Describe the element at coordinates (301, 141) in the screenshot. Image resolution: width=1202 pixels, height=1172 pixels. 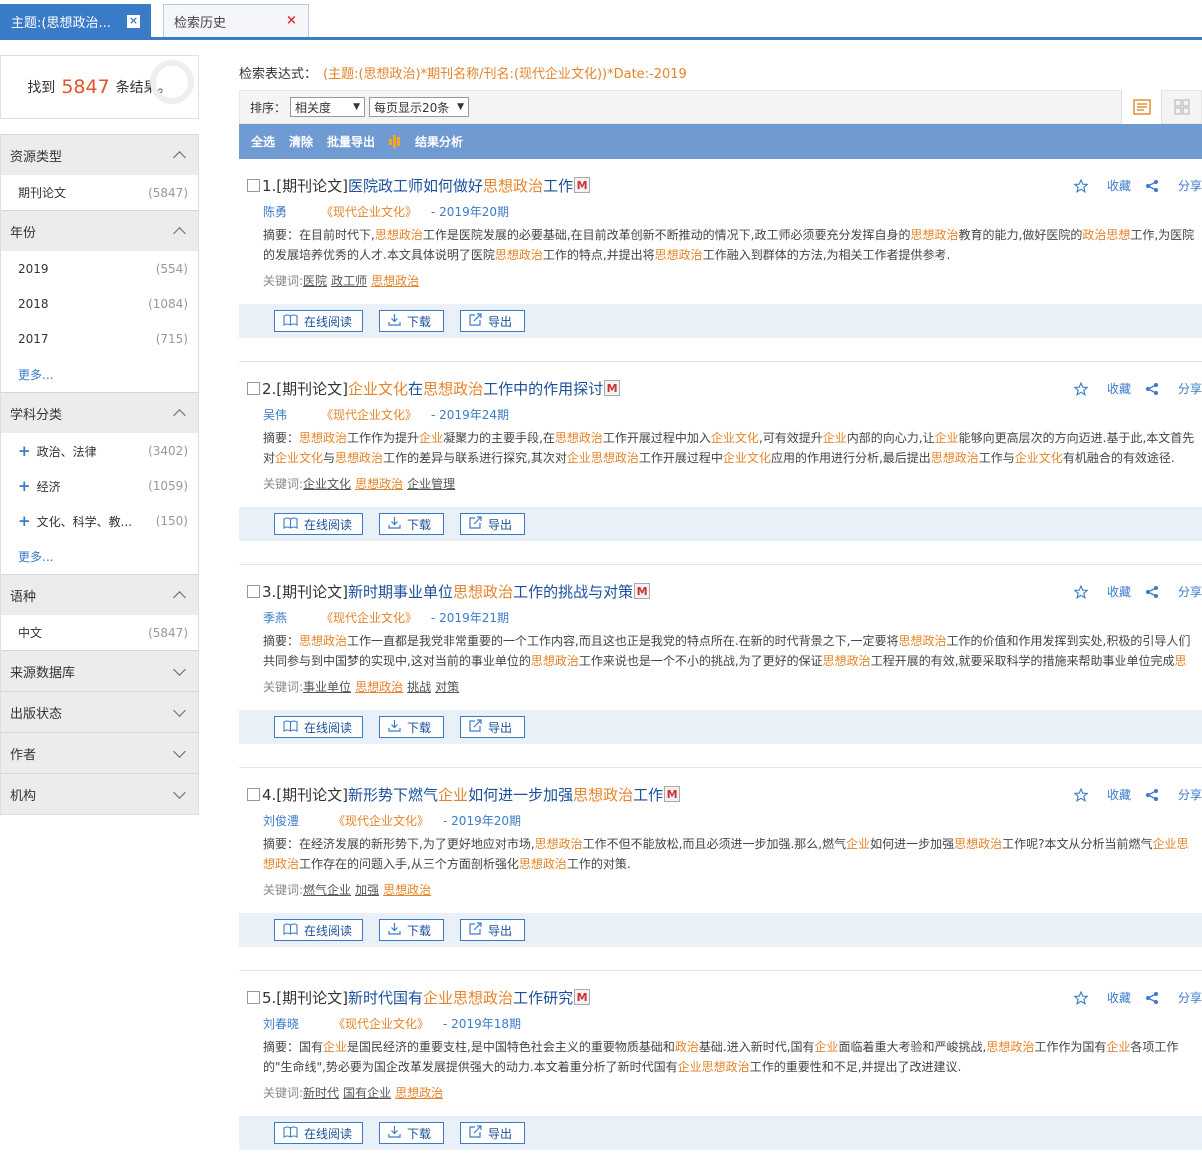
I see `clear-button: 清除` at that location.